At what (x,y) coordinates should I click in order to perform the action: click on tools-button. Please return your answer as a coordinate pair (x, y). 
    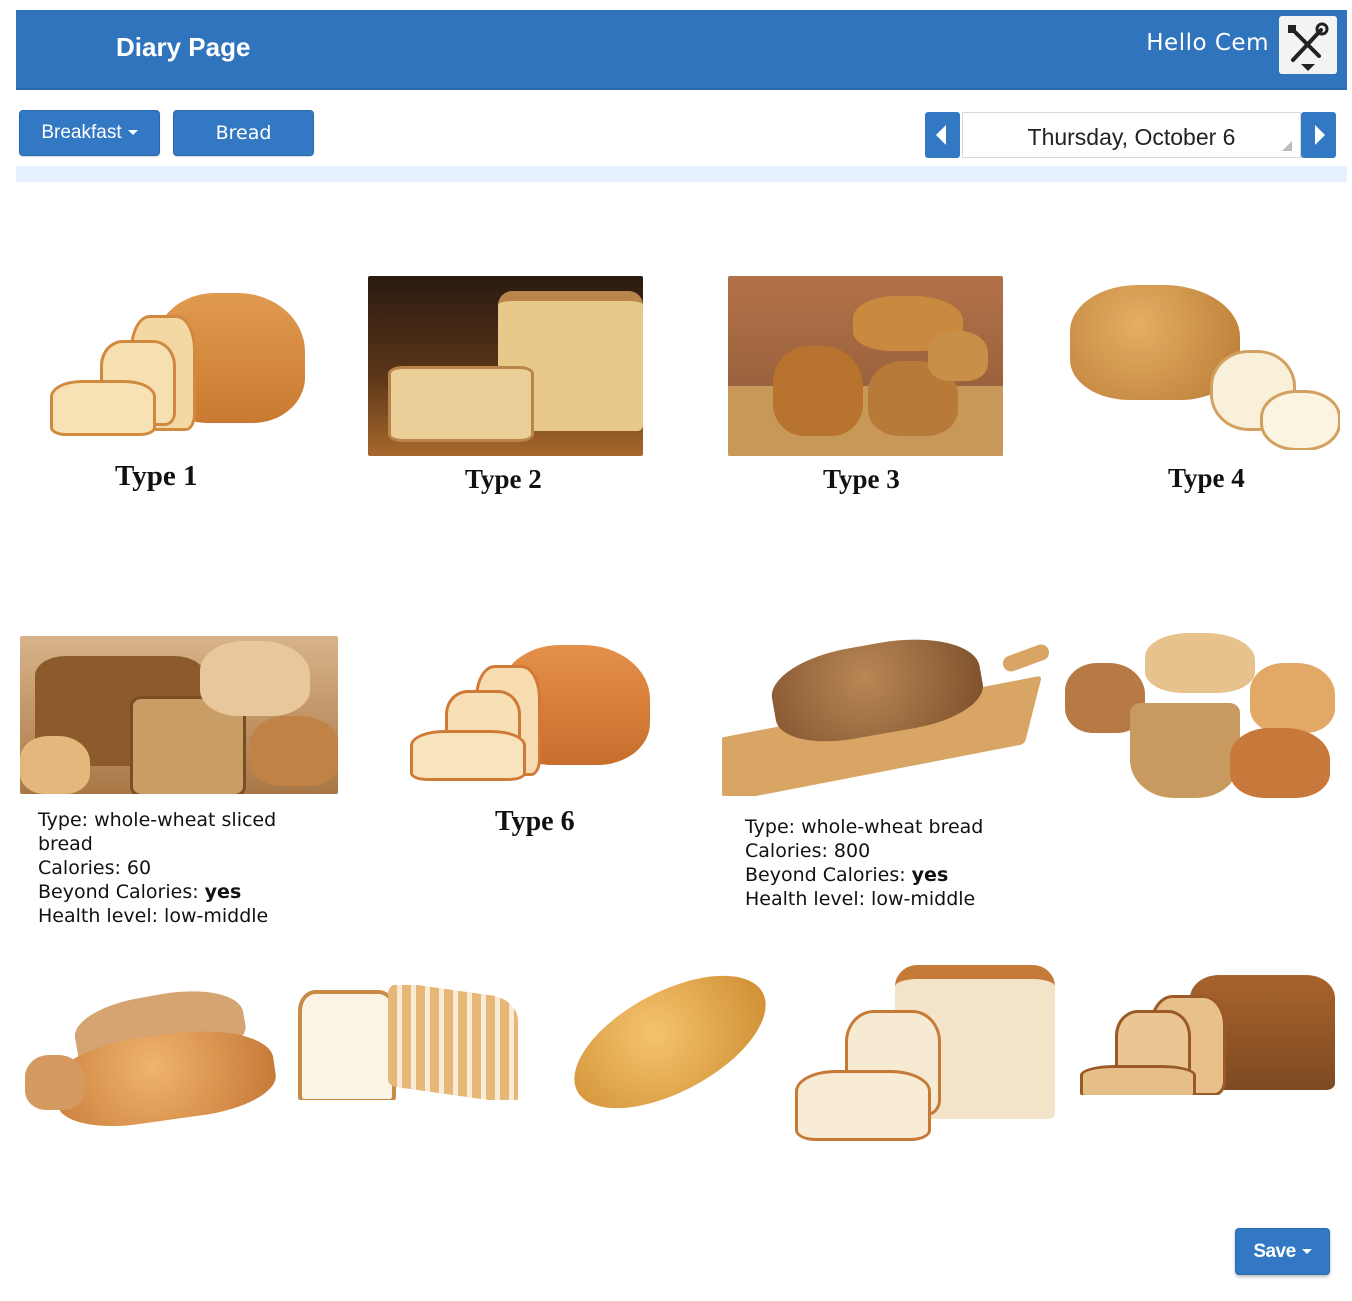
    Looking at the image, I should click on (1308, 45).